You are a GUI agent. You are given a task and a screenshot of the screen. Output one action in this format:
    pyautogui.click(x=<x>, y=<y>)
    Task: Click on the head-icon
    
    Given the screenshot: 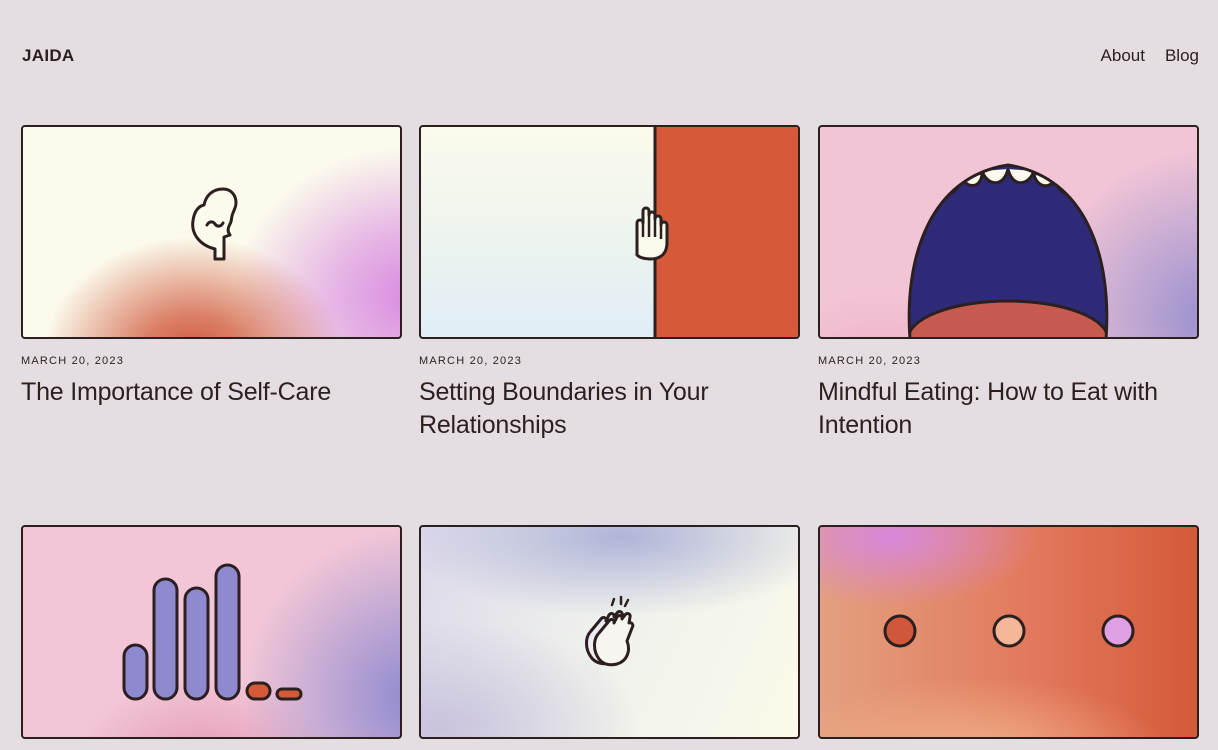 What is the action you would take?
    pyautogui.click(x=214, y=224)
    